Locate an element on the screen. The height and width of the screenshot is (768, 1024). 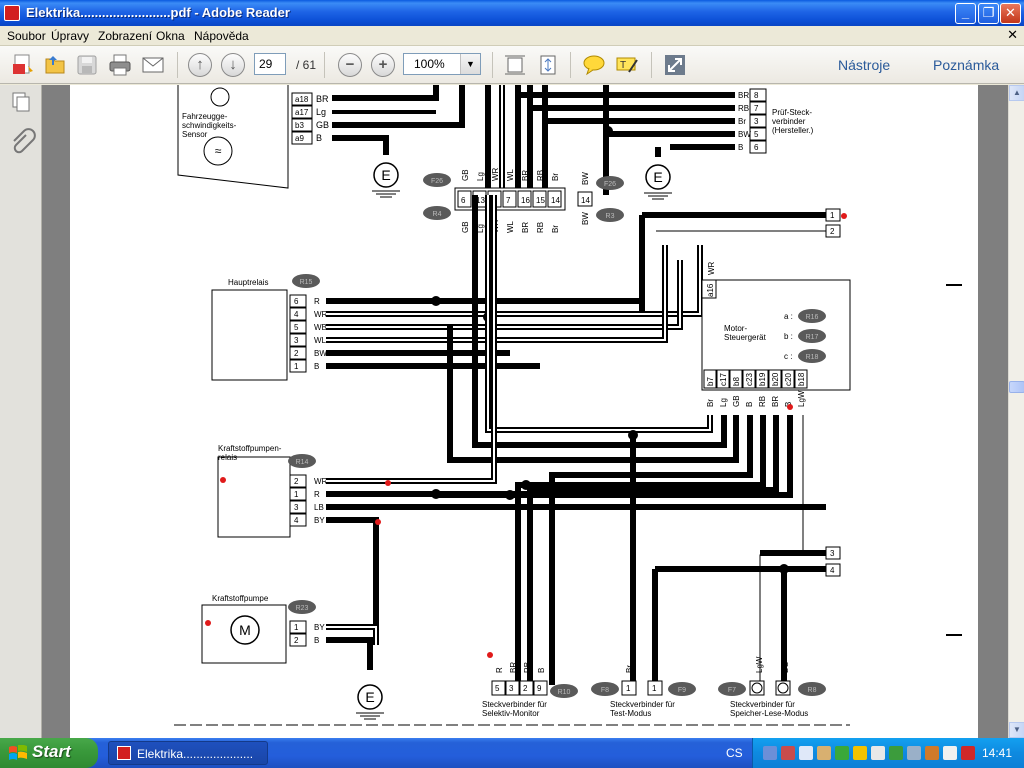
badge-label: R23 is located at coordinates (302, 608).